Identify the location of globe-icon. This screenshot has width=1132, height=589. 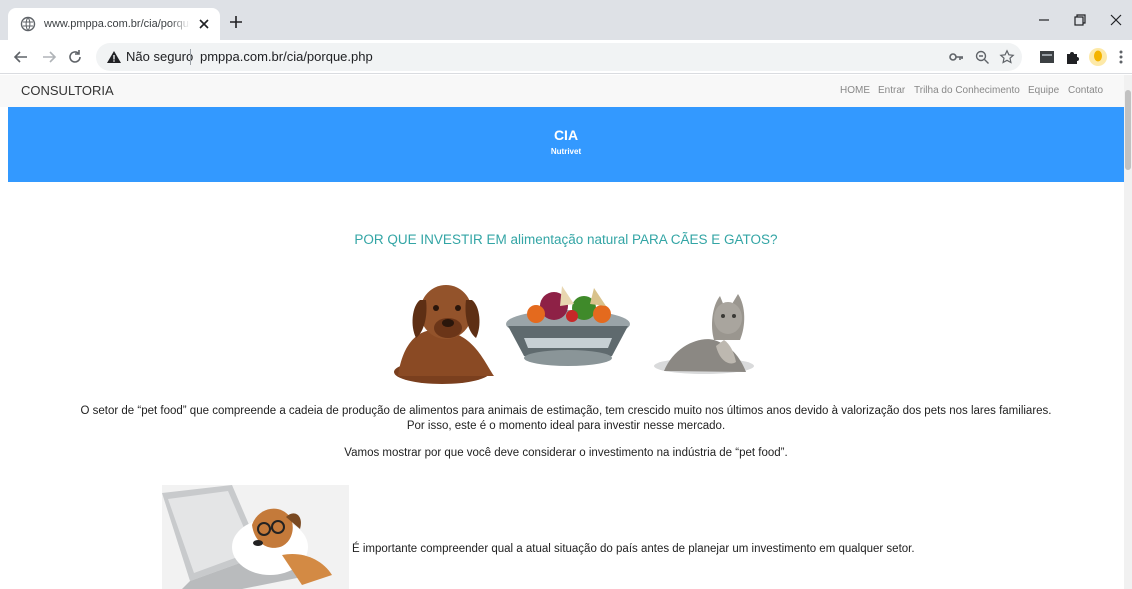
(28, 24).